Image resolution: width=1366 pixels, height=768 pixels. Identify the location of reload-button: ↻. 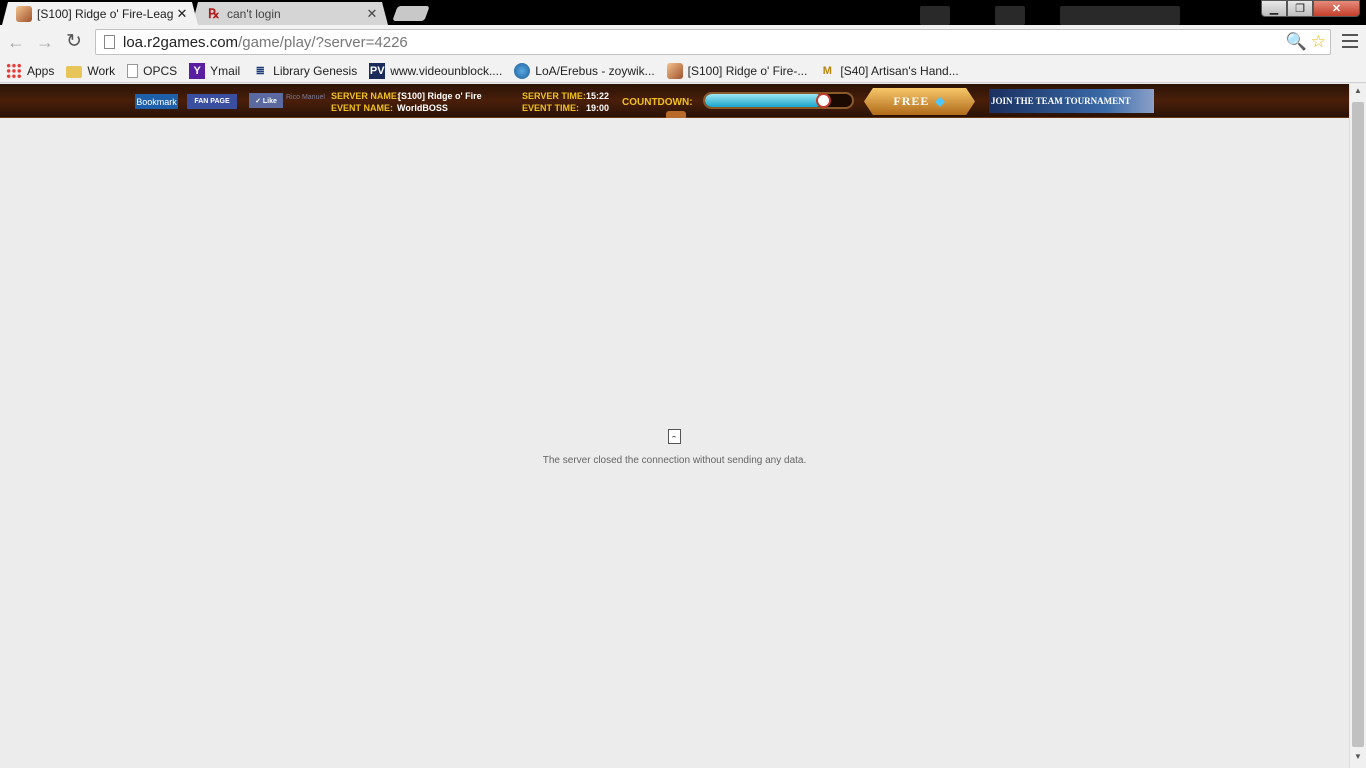
(74, 42).